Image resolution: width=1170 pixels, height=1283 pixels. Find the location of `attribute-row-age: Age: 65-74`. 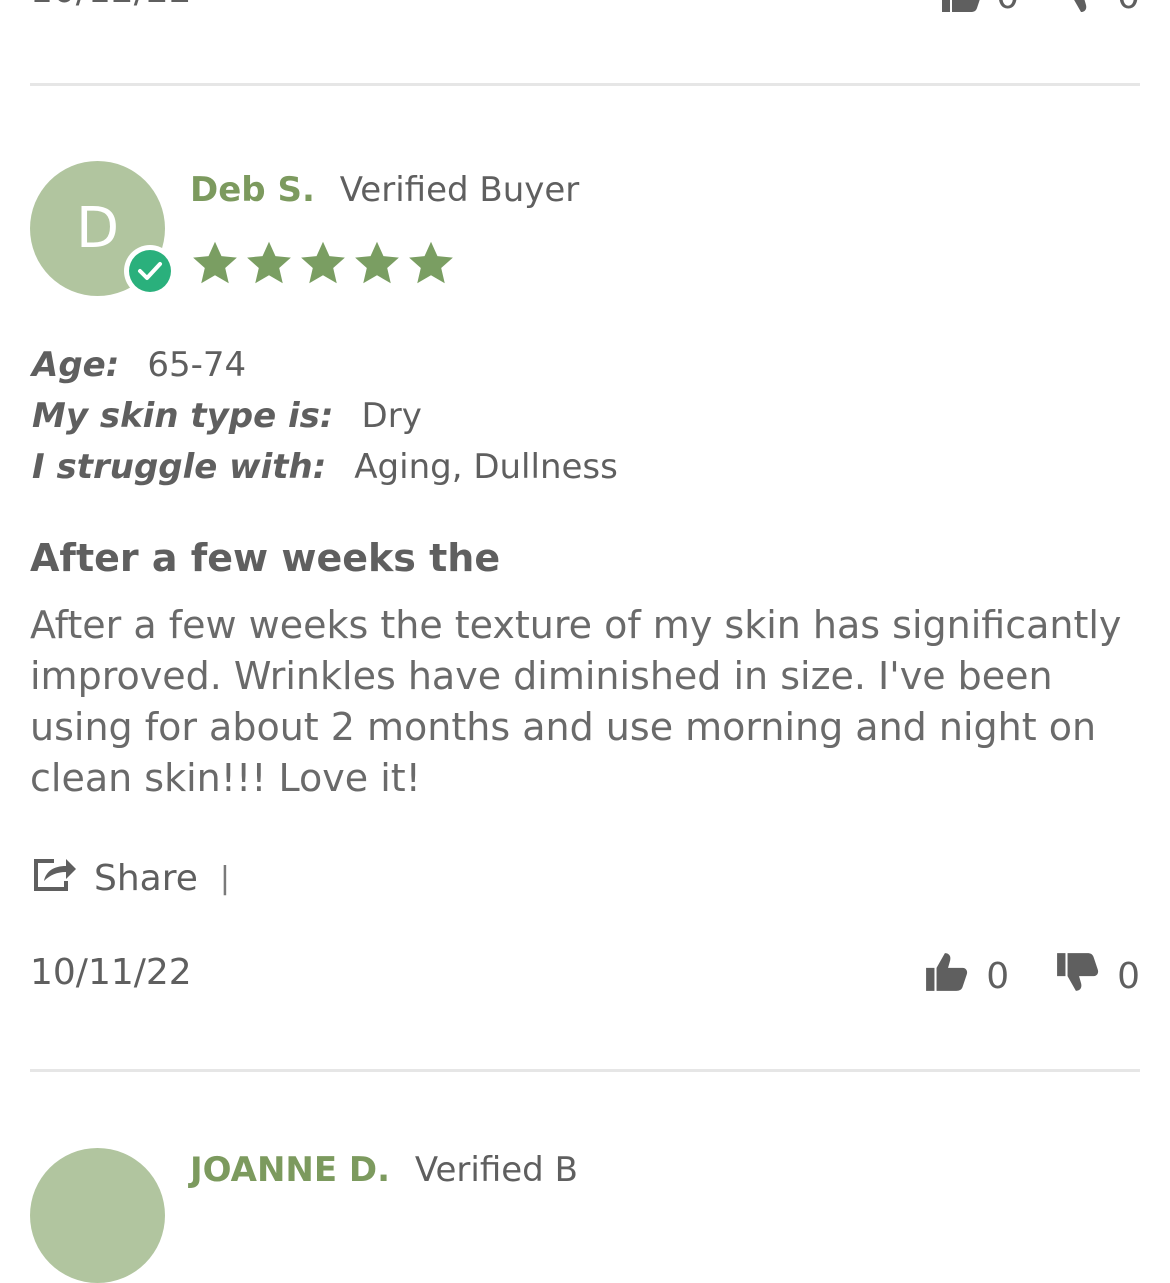

attribute-row-age: Age: 65-74 is located at coordinates (325, 365).